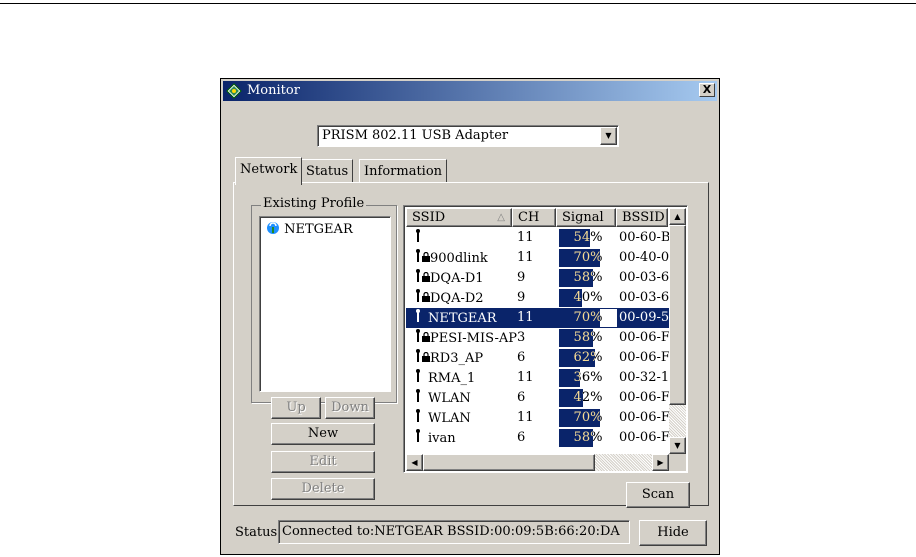 This screenshot has width=916, height=557. I want to click on scroll-left-icon: ◀, so click(414, 462).